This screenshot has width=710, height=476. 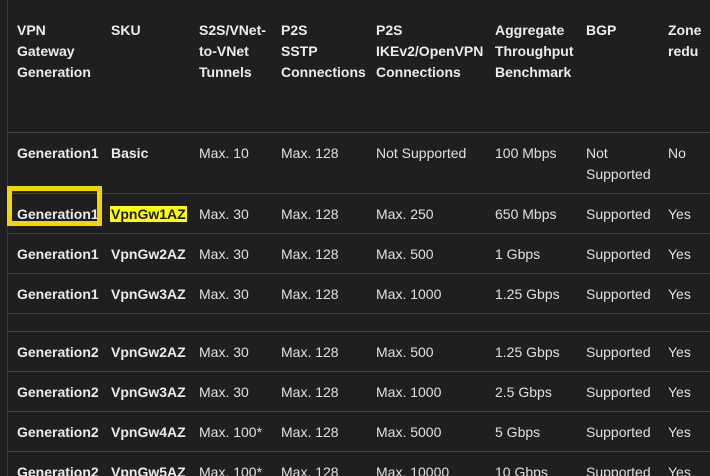 I want to click on cell-throughput: 10 Gbps, so click(x=521, y=469).